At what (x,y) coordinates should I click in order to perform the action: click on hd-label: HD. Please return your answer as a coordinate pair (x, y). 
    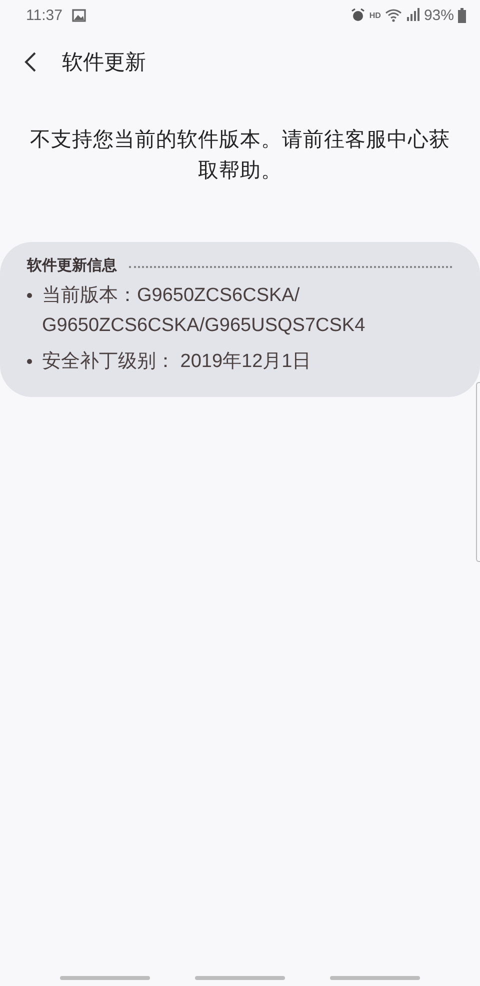
    Looking at the image, I should click on (375, 15).